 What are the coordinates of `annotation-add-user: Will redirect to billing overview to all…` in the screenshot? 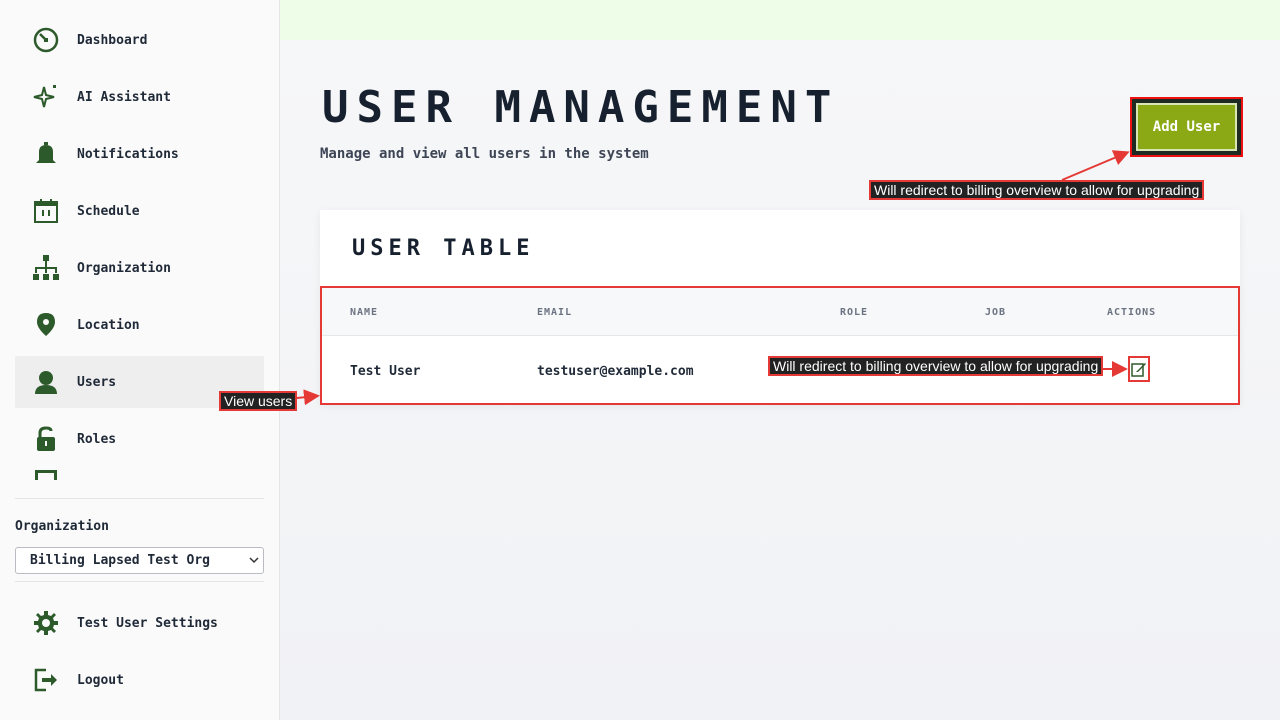 It's located at (1037, 190).